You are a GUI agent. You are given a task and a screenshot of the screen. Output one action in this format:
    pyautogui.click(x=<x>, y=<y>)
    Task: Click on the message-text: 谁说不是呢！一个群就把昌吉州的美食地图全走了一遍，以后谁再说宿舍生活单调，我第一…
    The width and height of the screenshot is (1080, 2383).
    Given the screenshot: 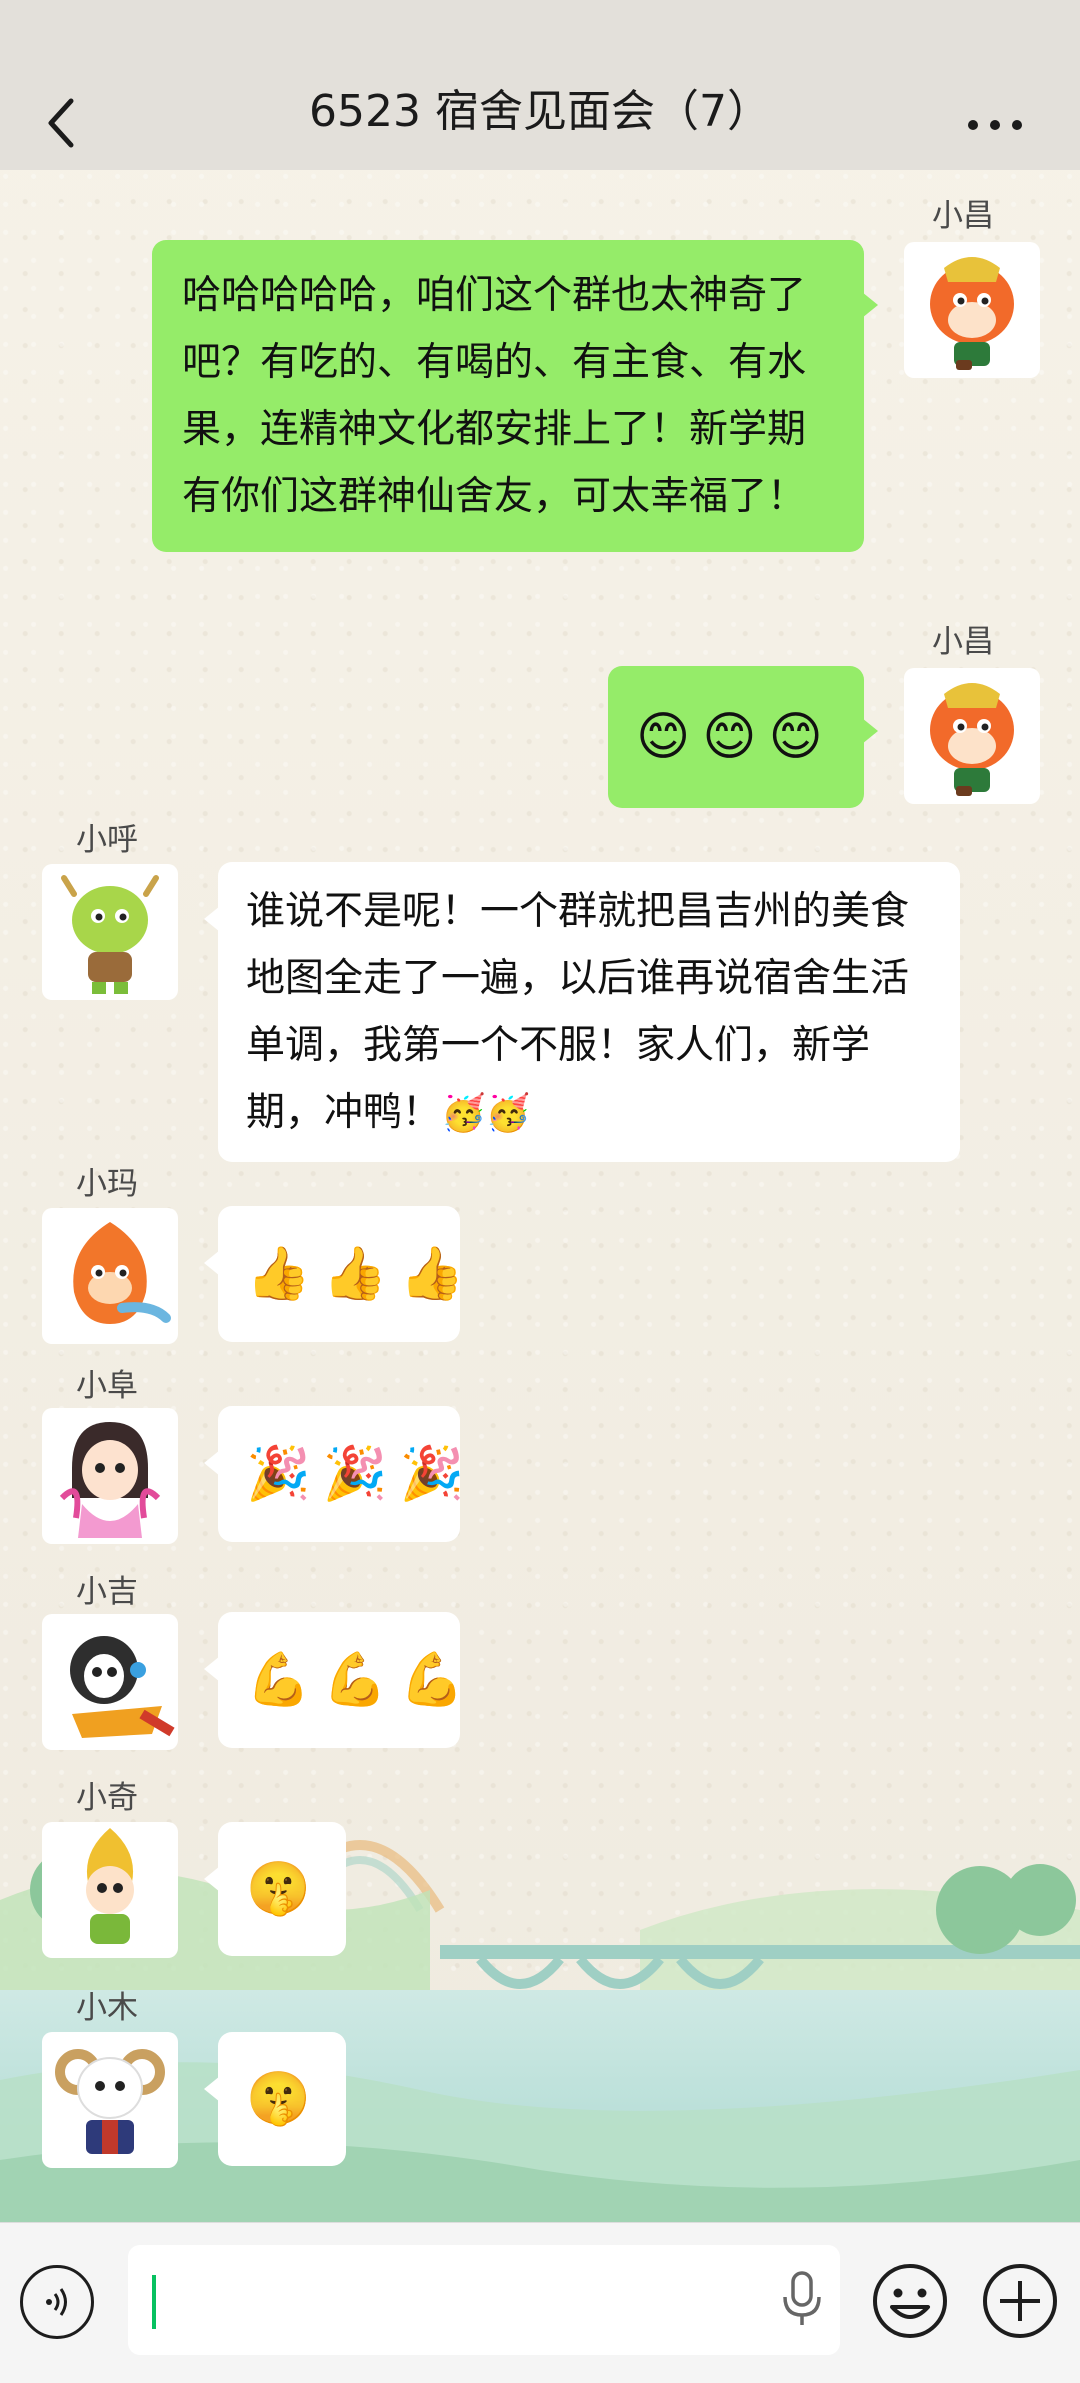 What is the action you would take?
    pyautogui.click(x=578, y=1012)
    